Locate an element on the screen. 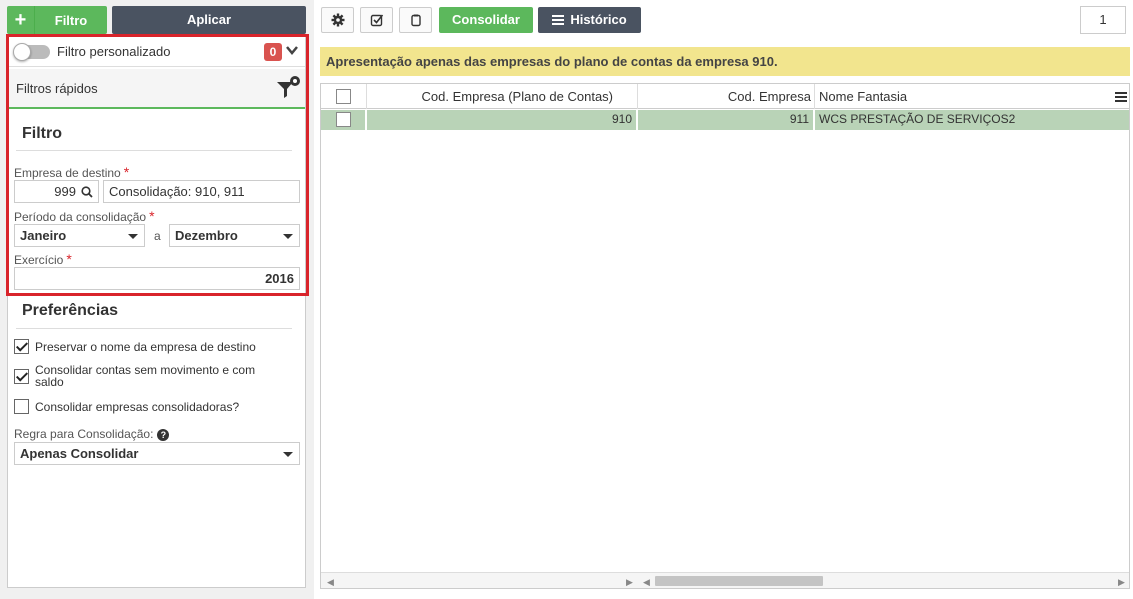  preservar-nome-label: Preservar o nome da empresa de destino is located at coordinates (145, 347).